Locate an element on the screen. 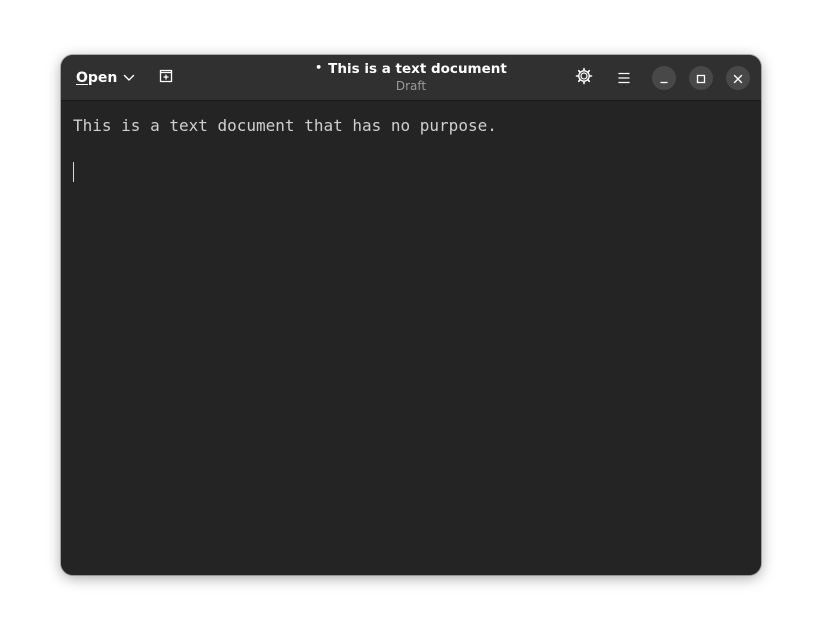 The height and width of the screenshot is (642, 822). new-tab-button is located at coordinates (166, 78).